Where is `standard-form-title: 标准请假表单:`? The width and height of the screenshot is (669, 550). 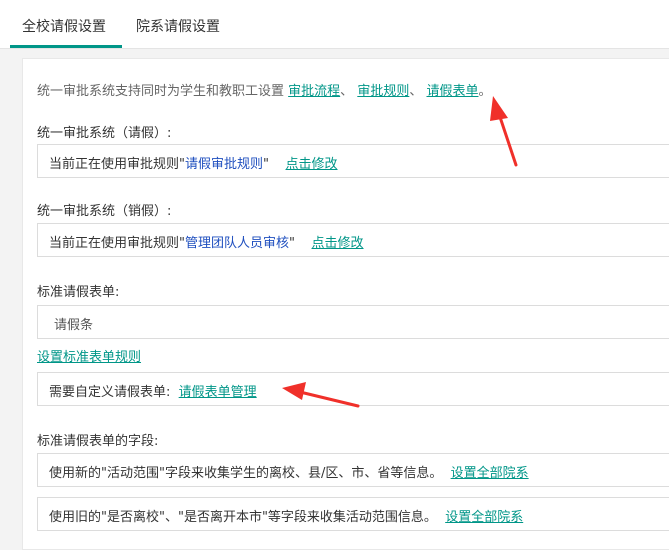
standard-form-title: 标准请假表单: is located at coordinates (78, 292).